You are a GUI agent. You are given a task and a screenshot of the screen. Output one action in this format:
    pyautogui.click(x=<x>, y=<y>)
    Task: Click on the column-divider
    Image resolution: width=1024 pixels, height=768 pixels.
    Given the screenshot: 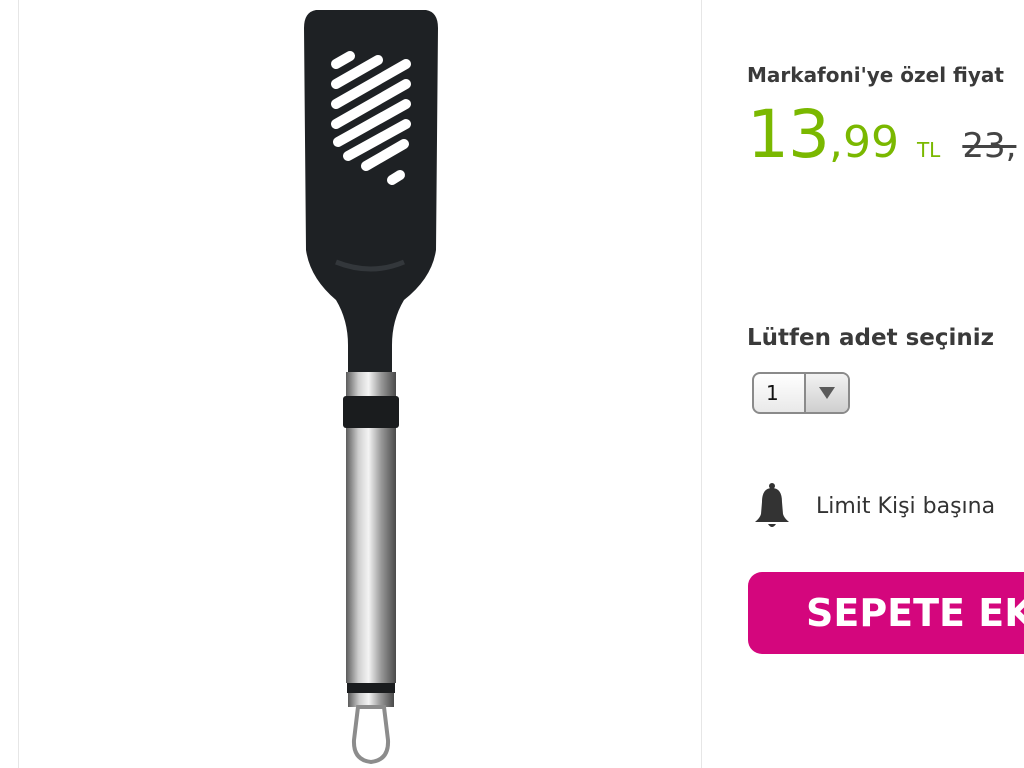 What is the action you would take?
    pyautogui.click(x=701, y=384)
    